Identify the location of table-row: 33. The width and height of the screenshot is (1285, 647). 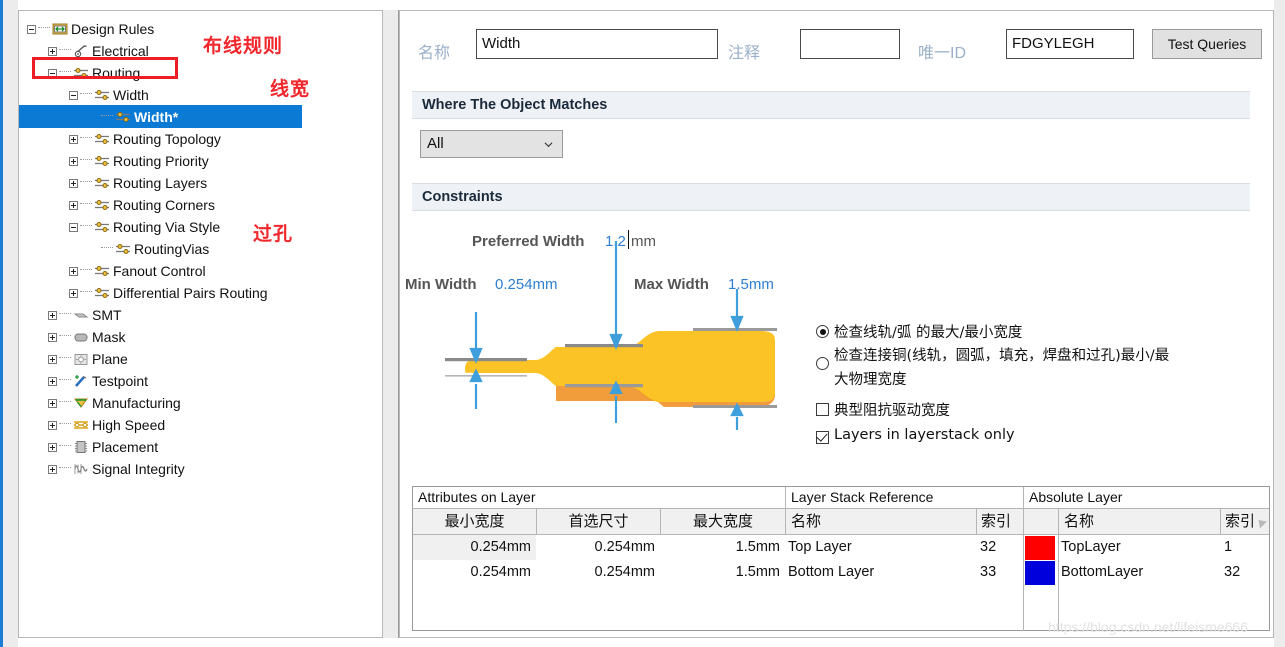
(988, 572).